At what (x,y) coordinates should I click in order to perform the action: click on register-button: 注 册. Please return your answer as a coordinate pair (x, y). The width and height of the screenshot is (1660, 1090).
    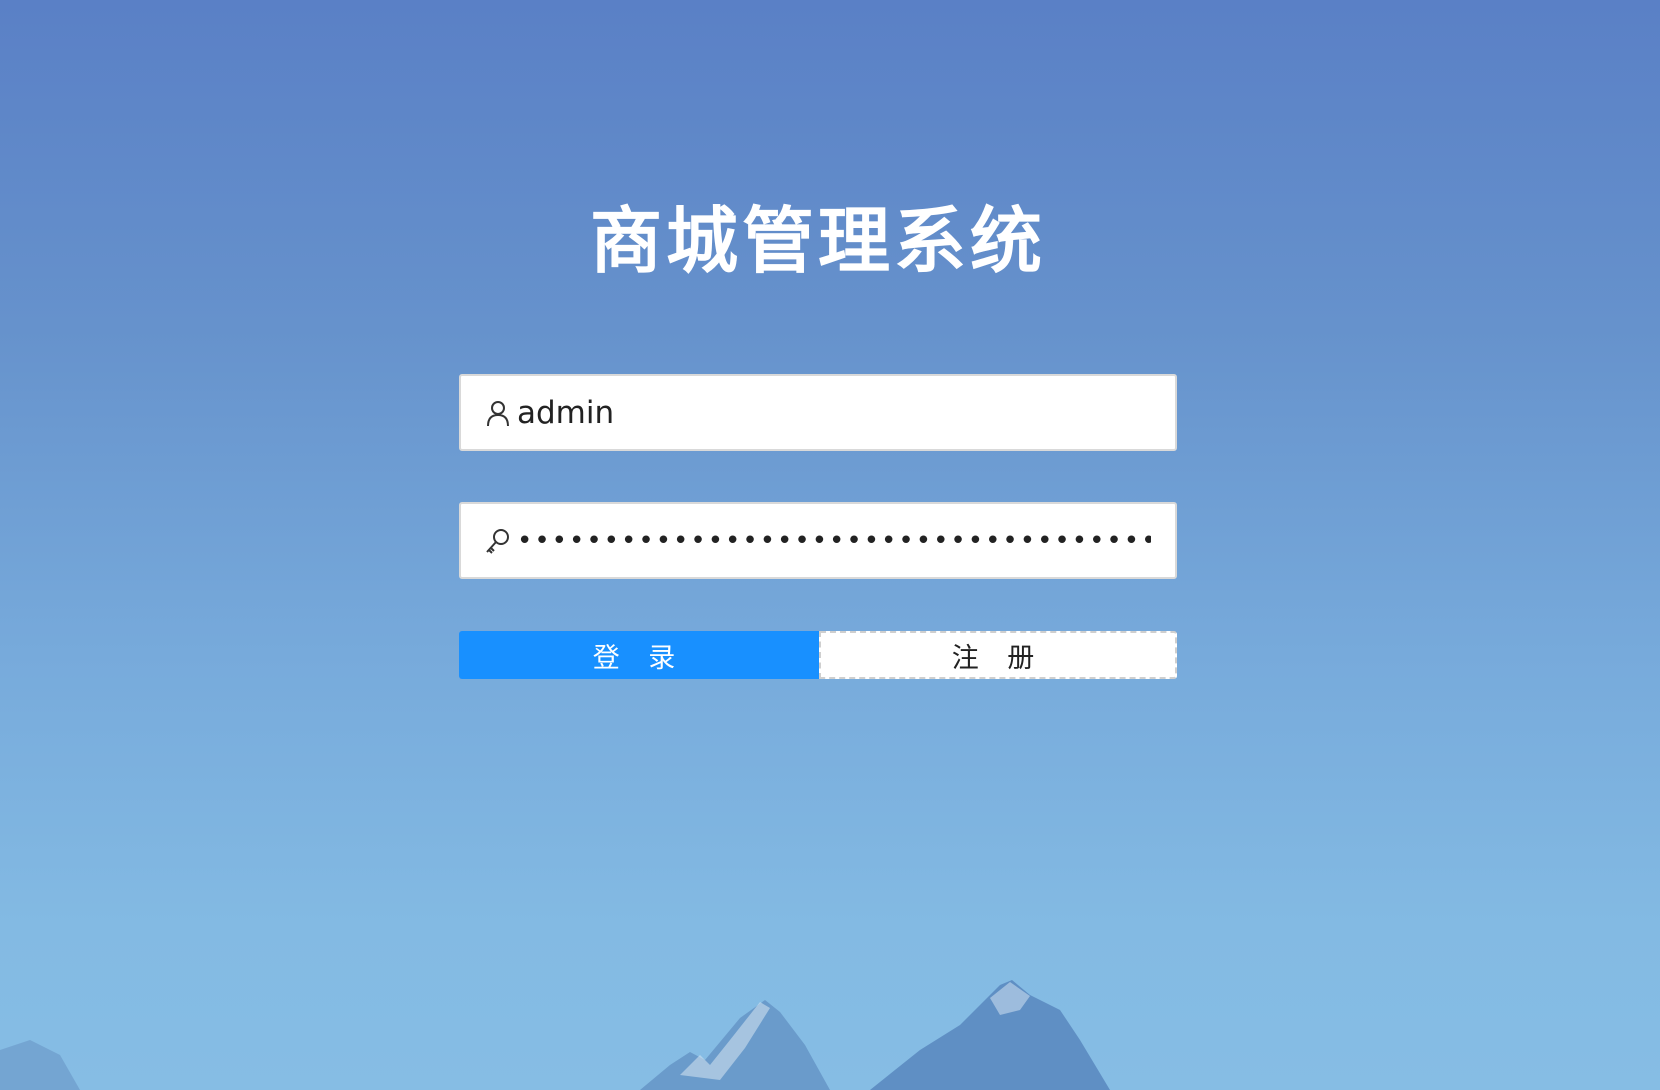
    Looking at the image, I should click on (998, 655).